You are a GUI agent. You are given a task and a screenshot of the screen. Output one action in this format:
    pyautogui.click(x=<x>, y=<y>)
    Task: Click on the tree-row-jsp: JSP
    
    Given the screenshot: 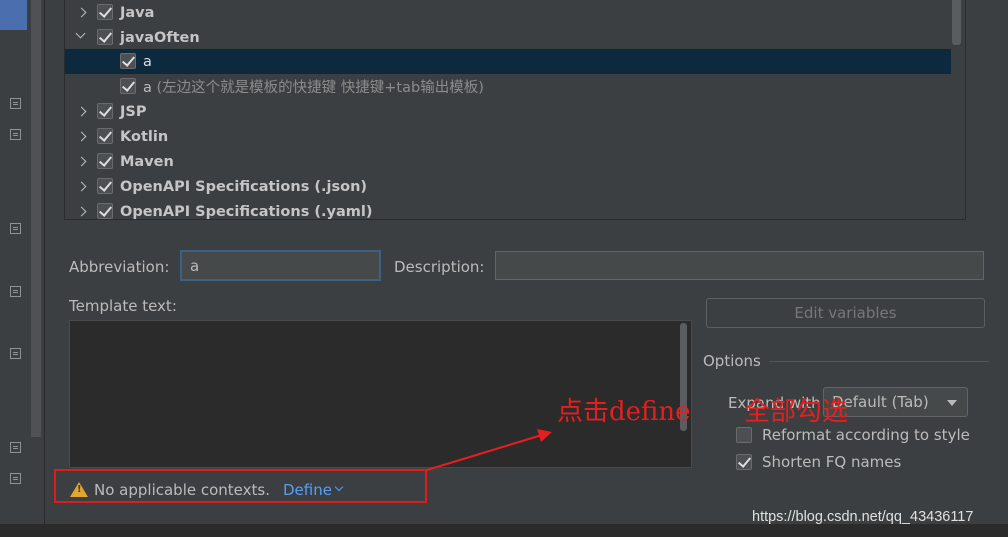 What is the action you would take?
    pyautogui.click(x=508, y=111)
    